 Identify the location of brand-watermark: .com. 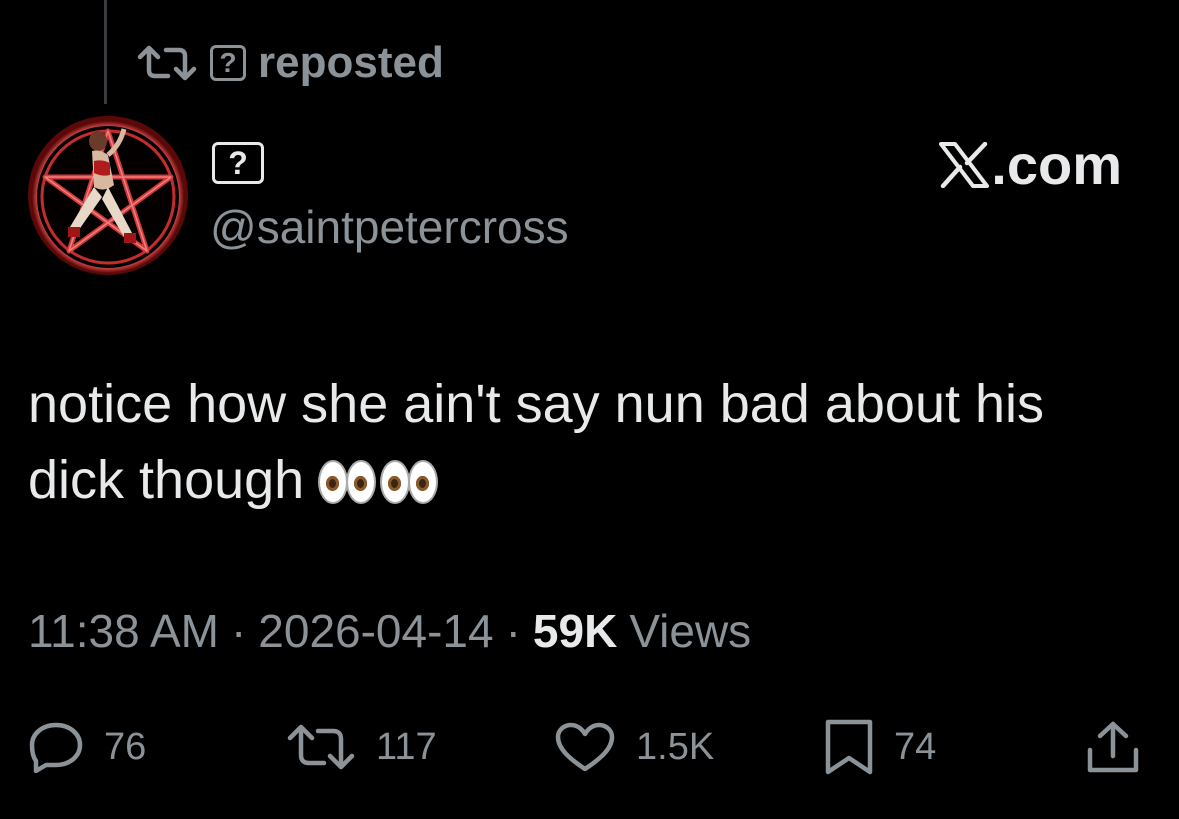
(1030, 164).